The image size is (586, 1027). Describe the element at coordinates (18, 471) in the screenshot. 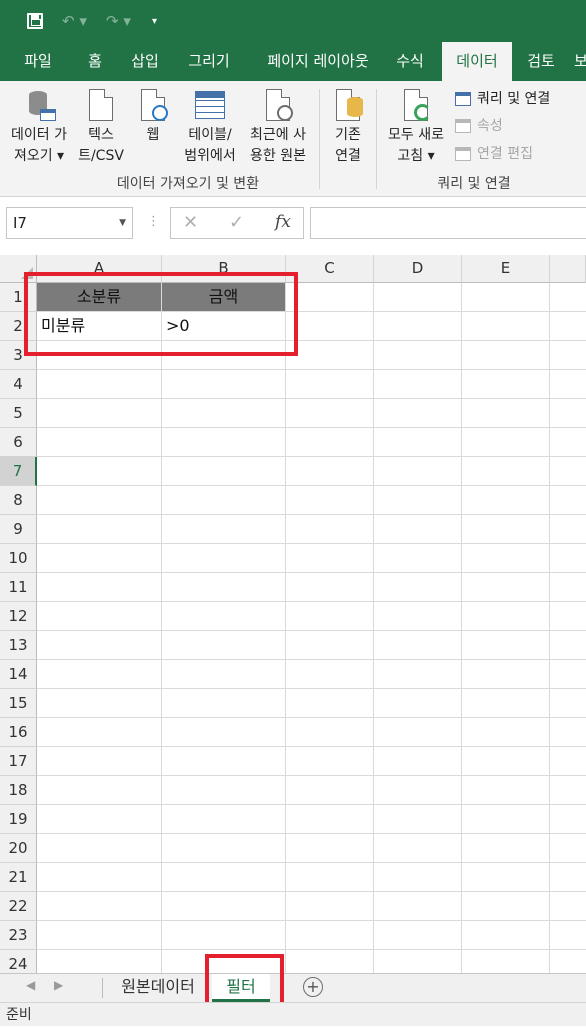

I see `row-header-7: 7` at that location.